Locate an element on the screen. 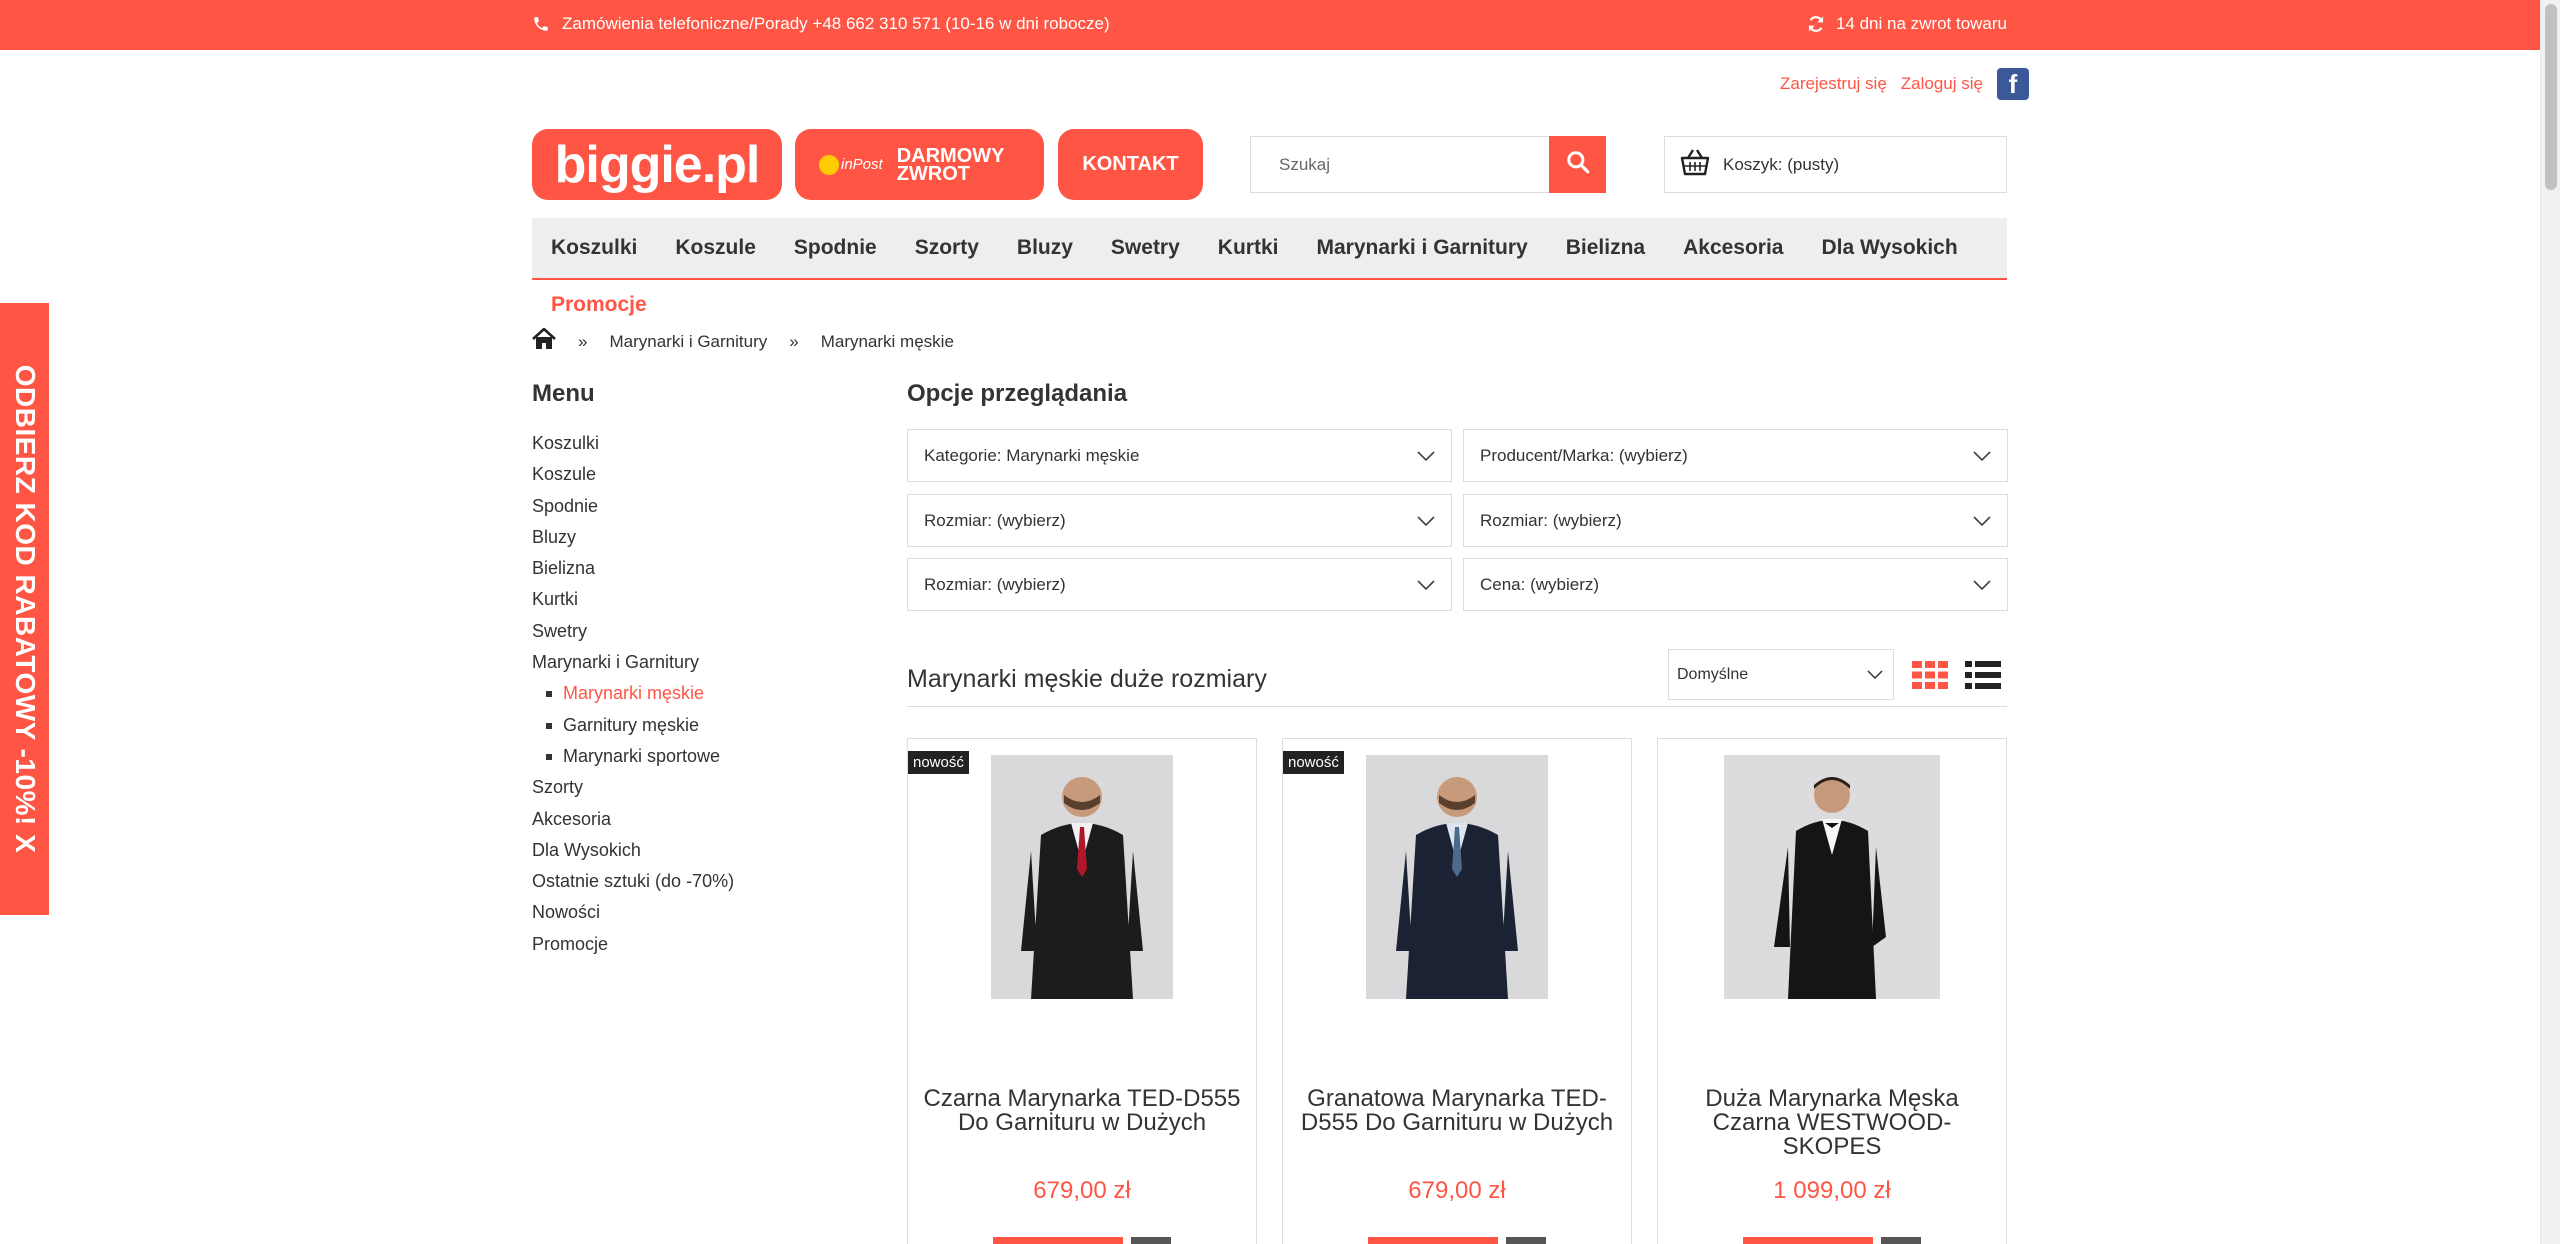 This screenshot has height=1244, width=2560. sidebar-item-bluzy: Bluzy is located at coordinates (697, 537).